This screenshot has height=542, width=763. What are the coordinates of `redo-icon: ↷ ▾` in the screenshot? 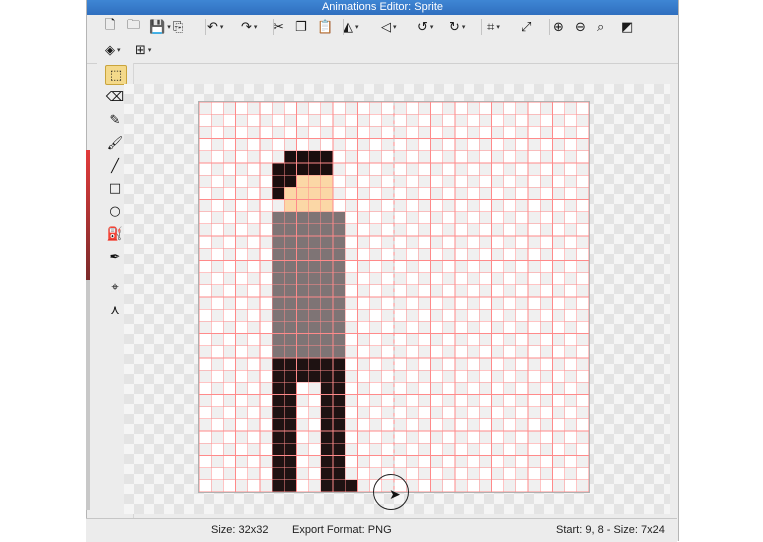 It's located at (249, 27).